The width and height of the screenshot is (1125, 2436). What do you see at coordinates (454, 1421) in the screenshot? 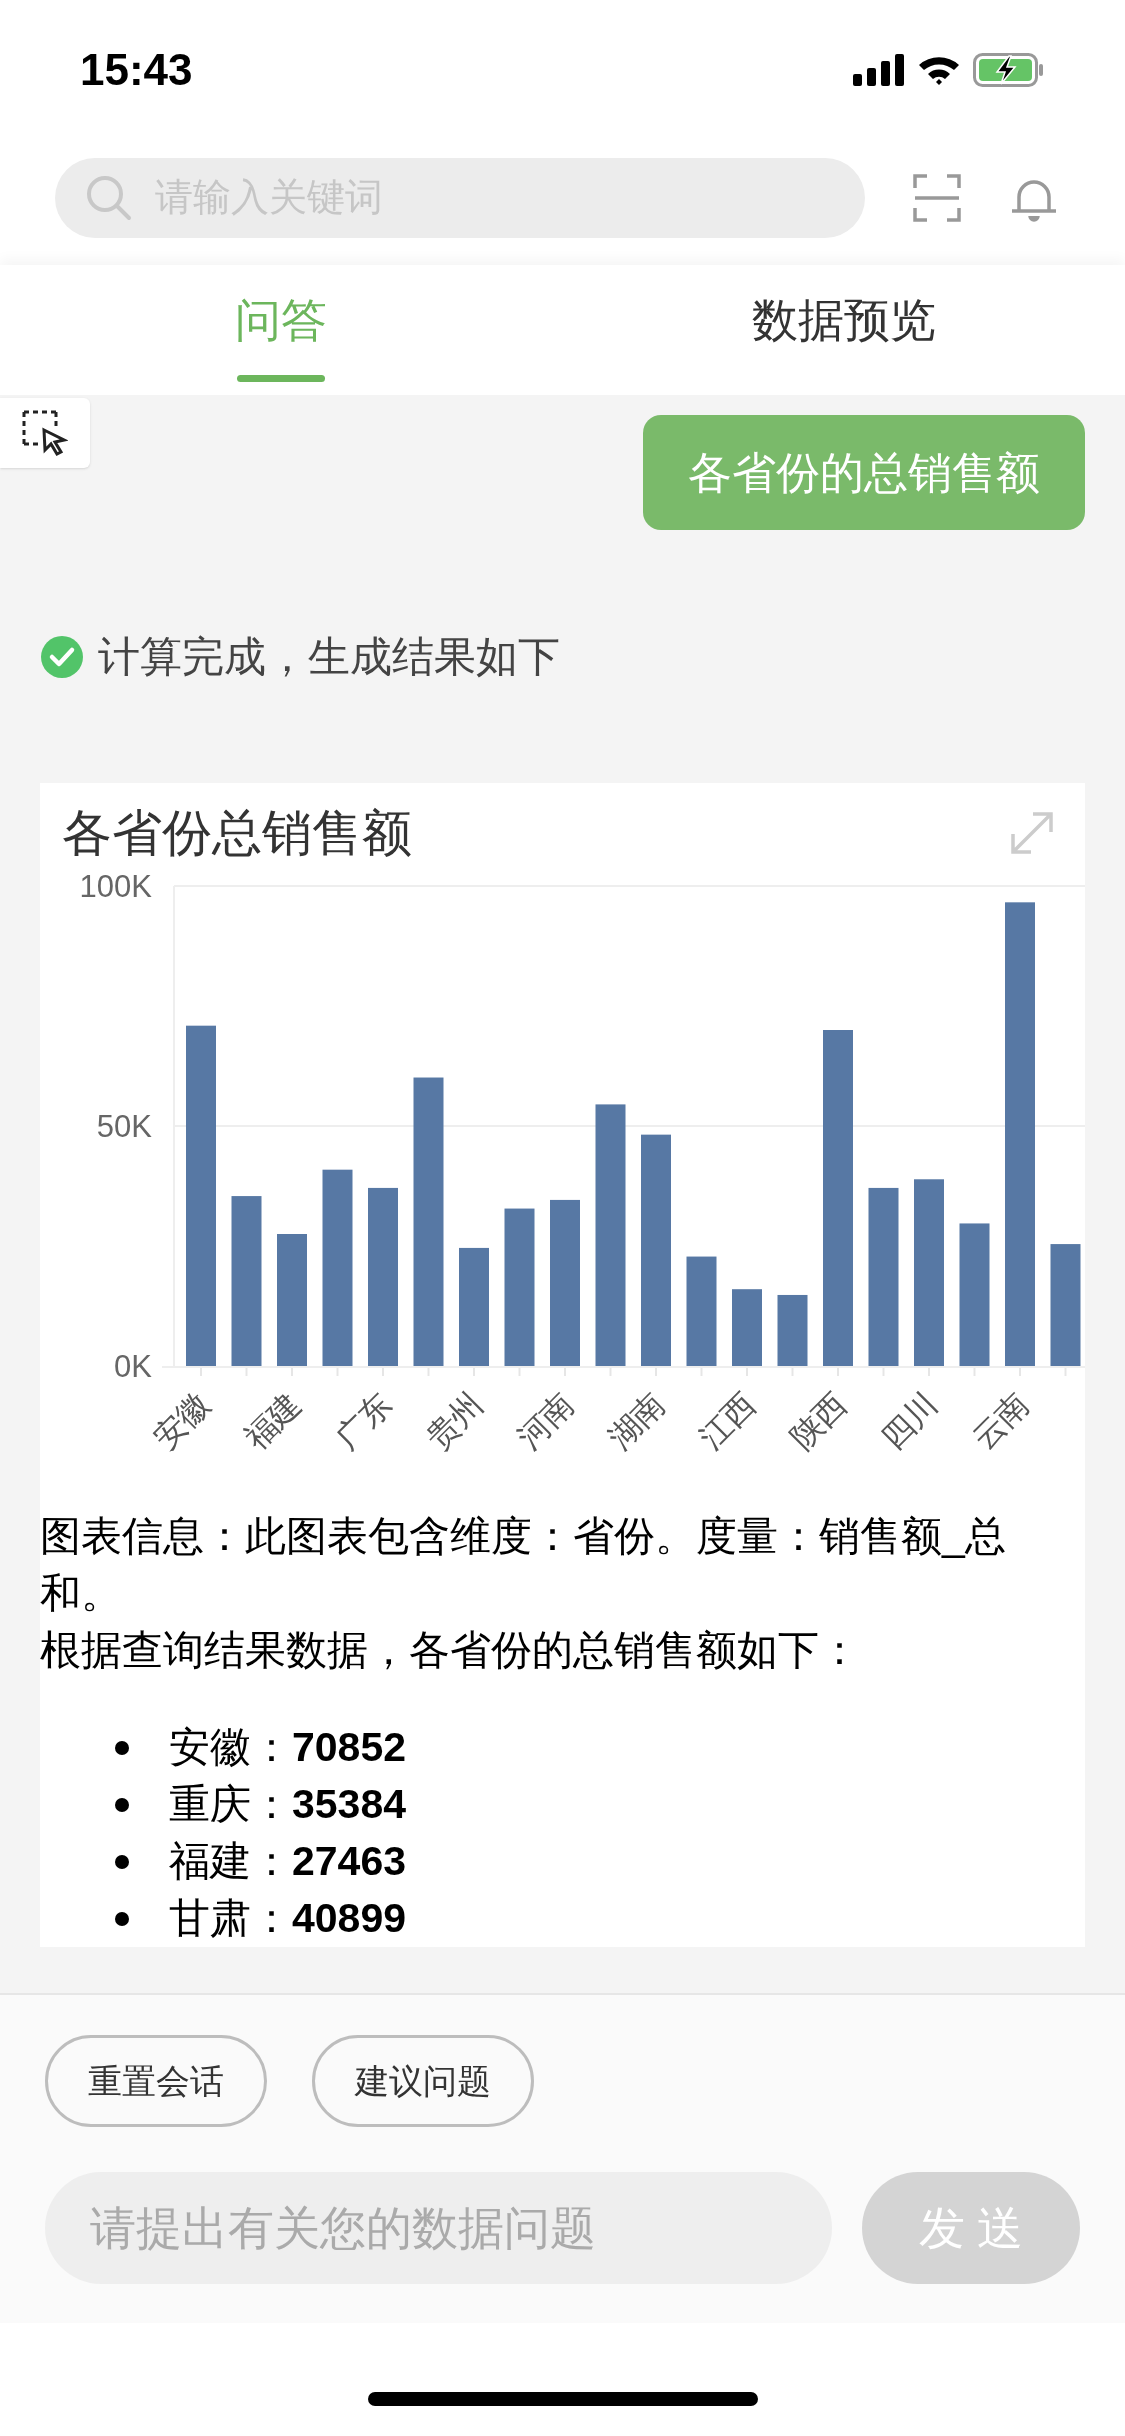
I see `x-axis-label: 贵州` at bounding box center [454, 1421].